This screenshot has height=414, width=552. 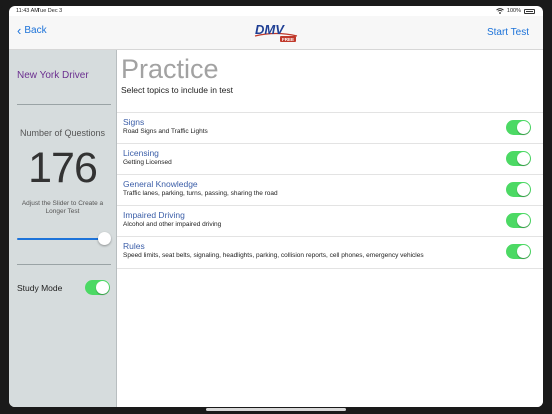 I want to click on topic-title: Licensing, so click(x=141, y=153).